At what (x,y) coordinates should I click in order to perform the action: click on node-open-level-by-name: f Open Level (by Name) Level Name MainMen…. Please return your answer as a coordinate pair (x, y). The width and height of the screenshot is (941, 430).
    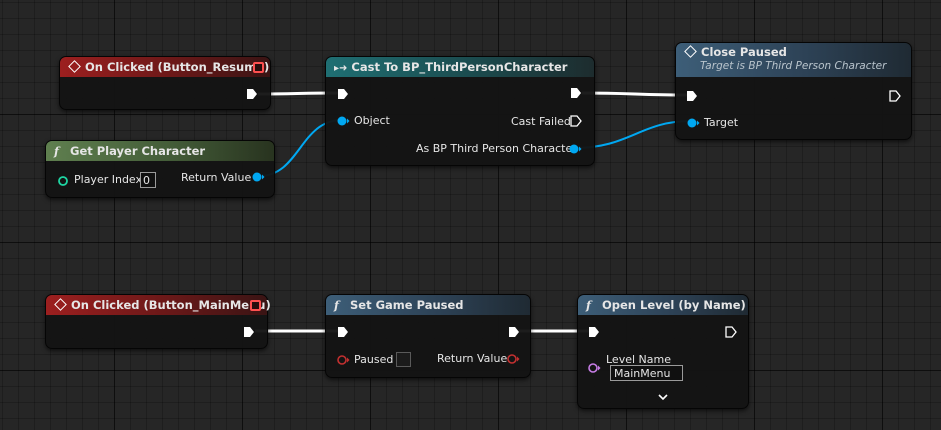
    Looking at the image, I should click on (663, 351).